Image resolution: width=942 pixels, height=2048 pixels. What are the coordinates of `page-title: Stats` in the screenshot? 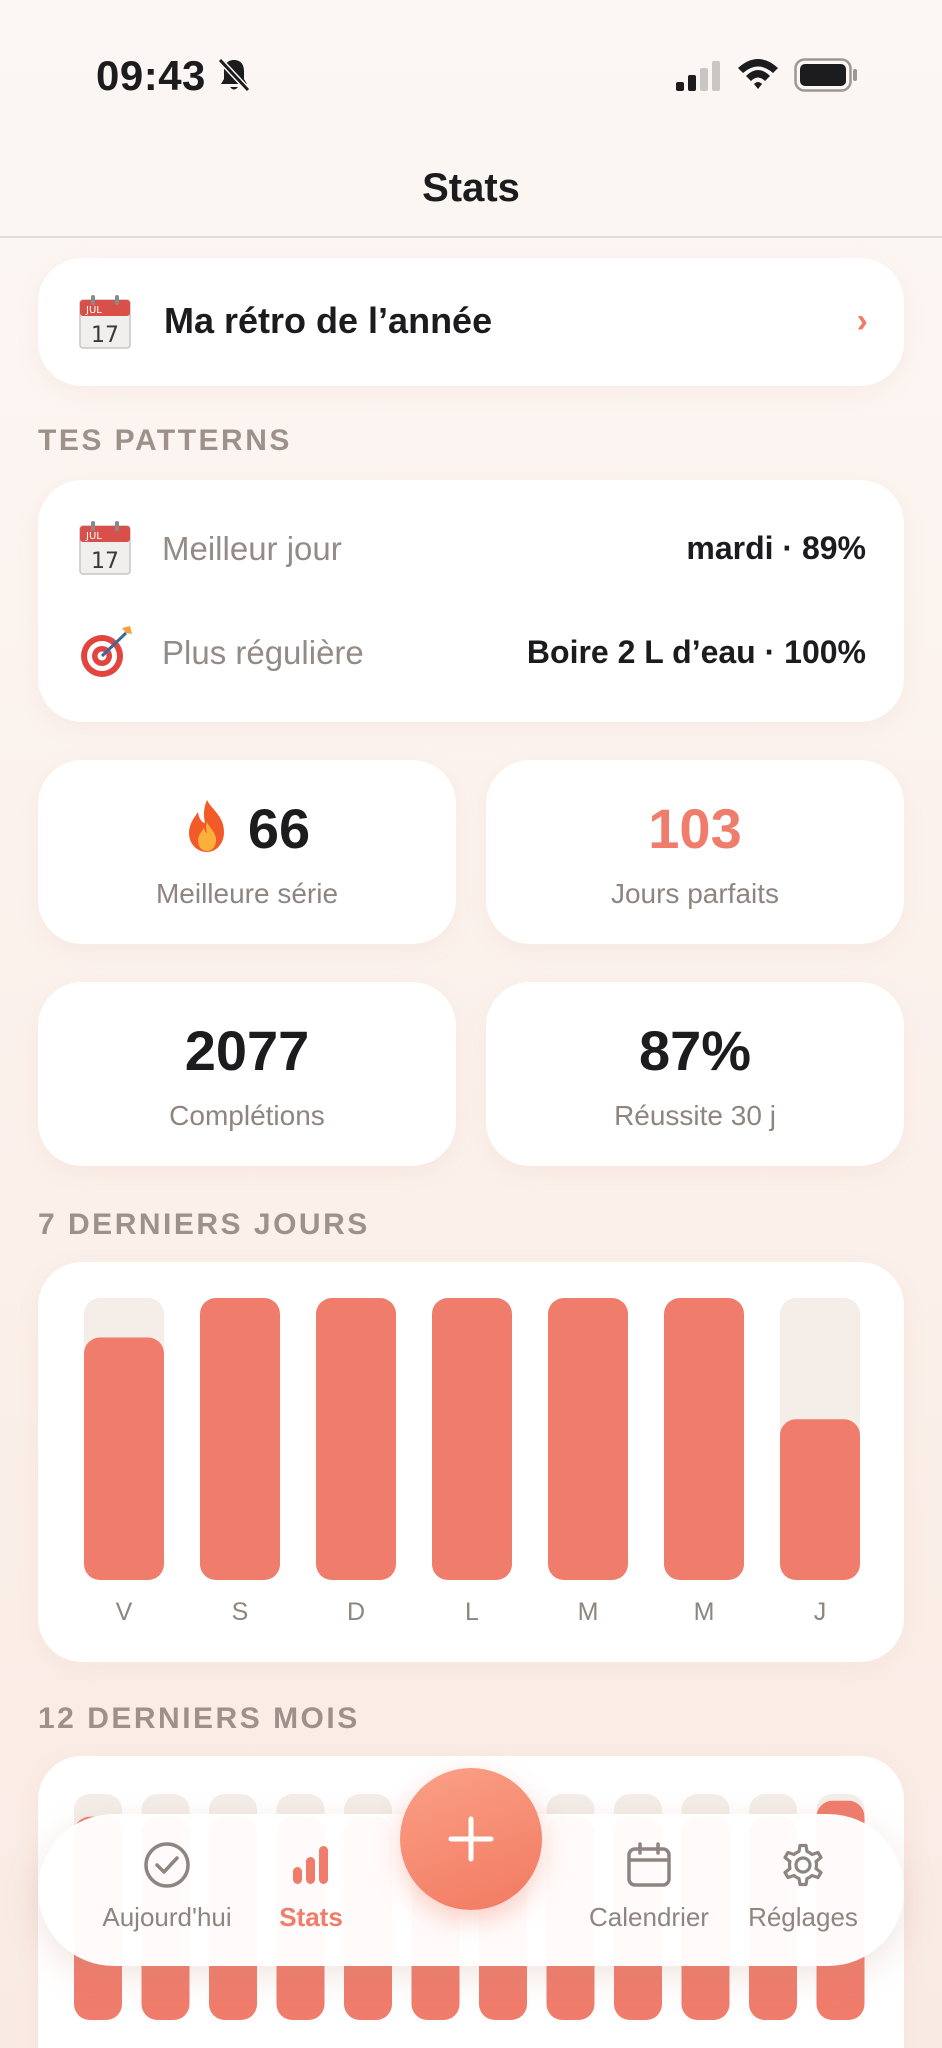 It's located at (471, 188).